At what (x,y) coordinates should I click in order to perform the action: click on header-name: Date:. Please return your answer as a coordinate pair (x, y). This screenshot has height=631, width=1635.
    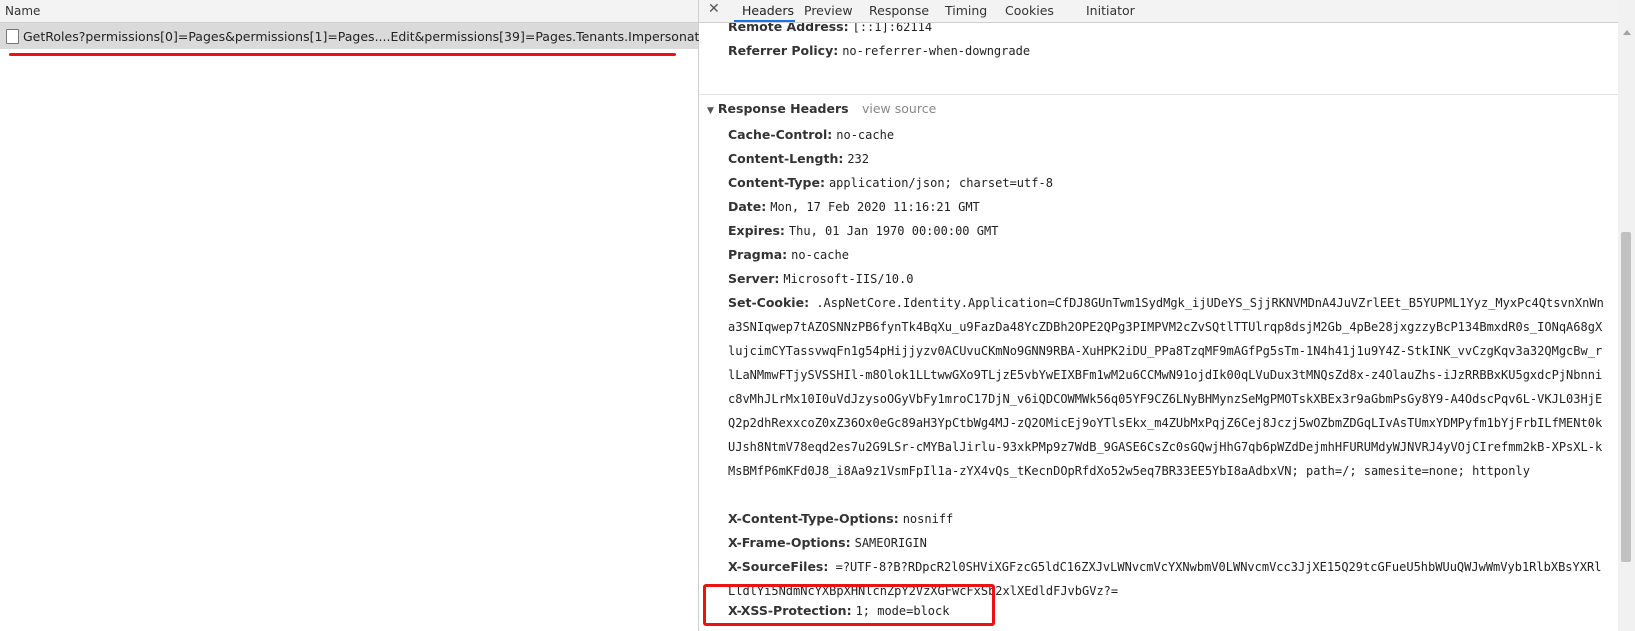
    Looking at the image, I should click on (747, 206).